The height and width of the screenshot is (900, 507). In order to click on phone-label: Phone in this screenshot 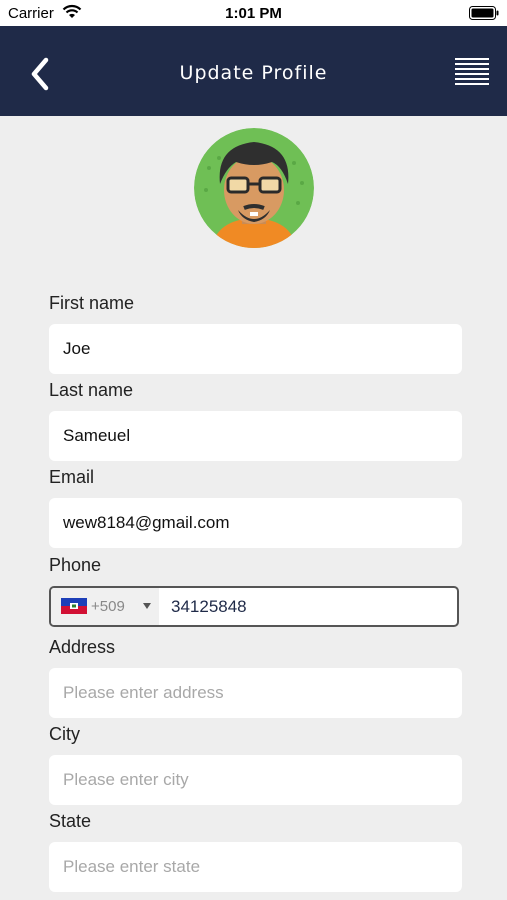, I will do `click(75, 565)`.